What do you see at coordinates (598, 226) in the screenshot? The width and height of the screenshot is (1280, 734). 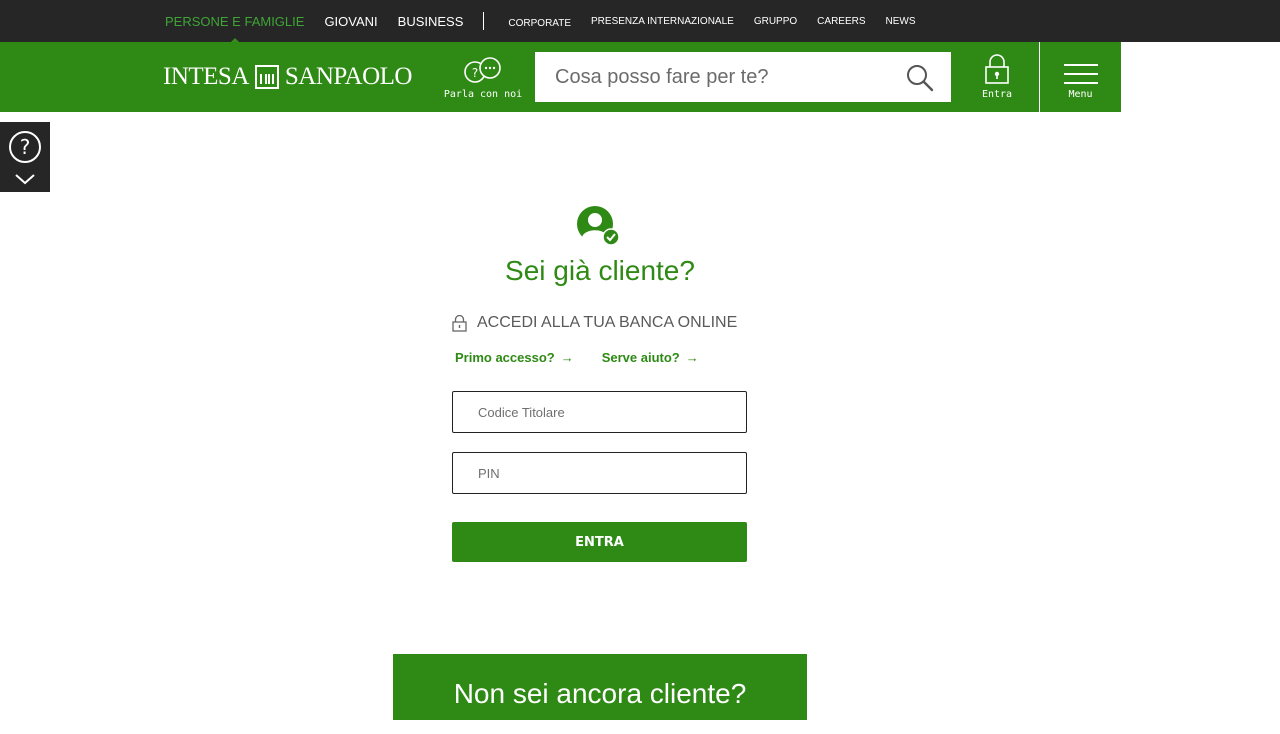 I see `user-check-icon` at bounding box center [598, 226].